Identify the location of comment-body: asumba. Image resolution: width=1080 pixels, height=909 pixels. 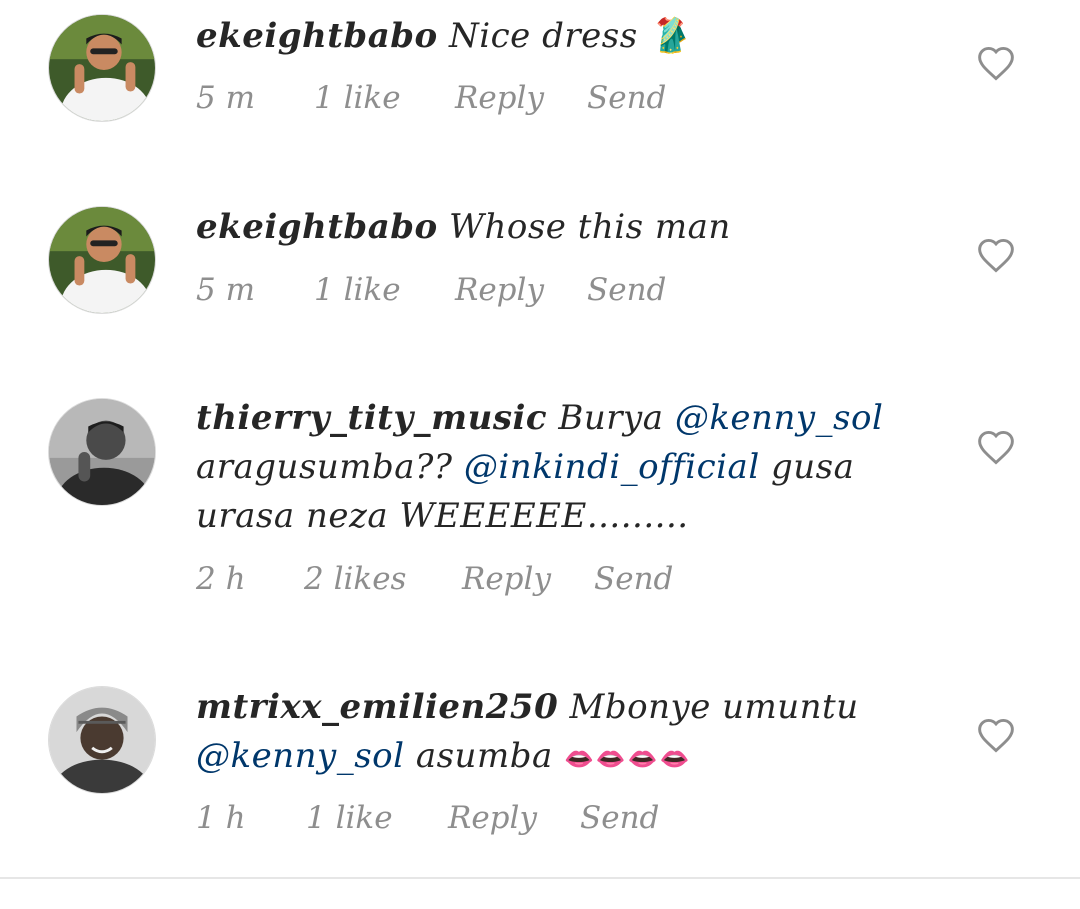
(484, 756).